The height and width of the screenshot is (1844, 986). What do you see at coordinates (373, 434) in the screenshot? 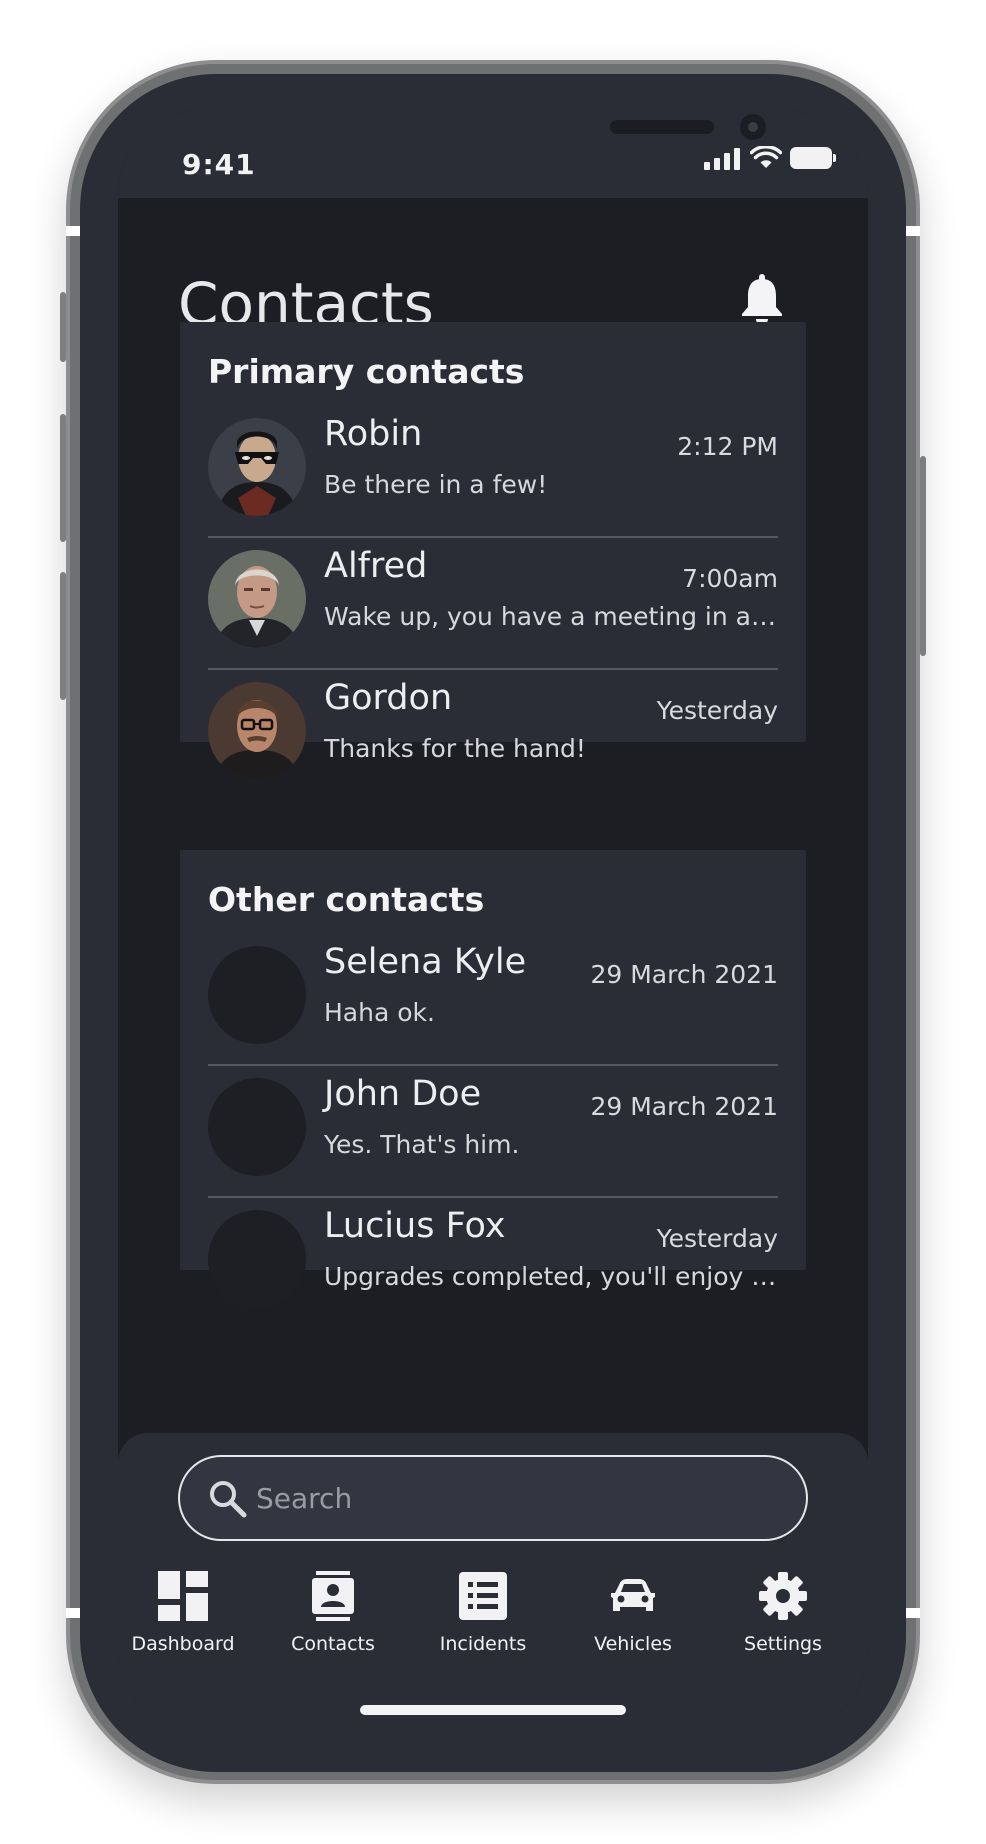
I see `contact-name: Robin` at bounding box center [373, 434].